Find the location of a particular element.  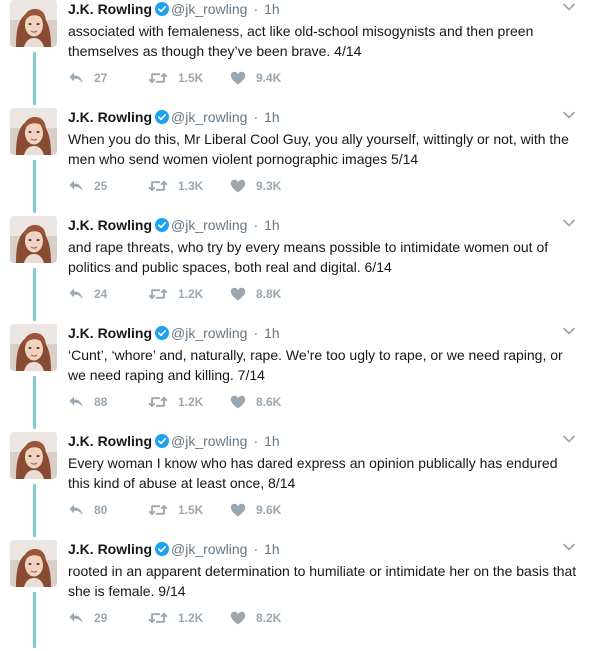

tweet-actions: 24 1.2K 8.8K is located at coordinates (189, 294).